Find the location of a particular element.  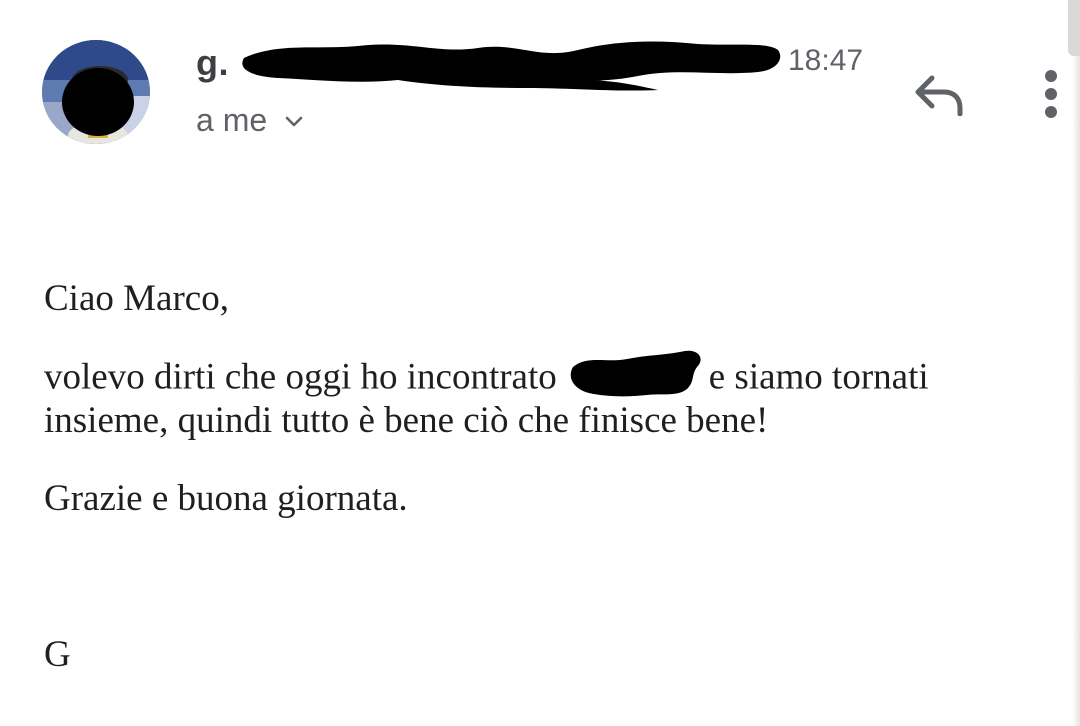

sender-name-redaction is located at coordinates (511, 66).